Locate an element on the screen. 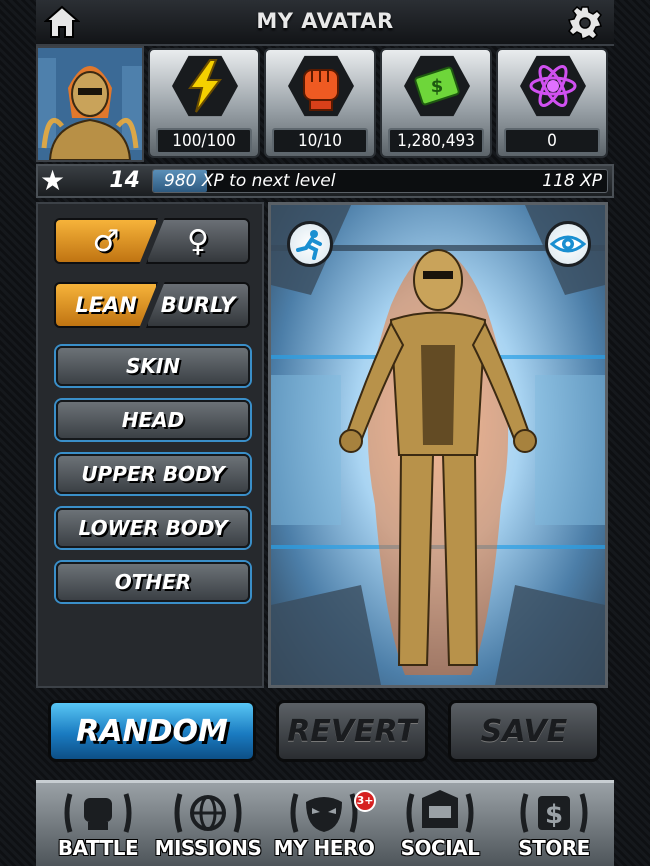  stat-energy: 100/100 is located at coordinates (204, 103).